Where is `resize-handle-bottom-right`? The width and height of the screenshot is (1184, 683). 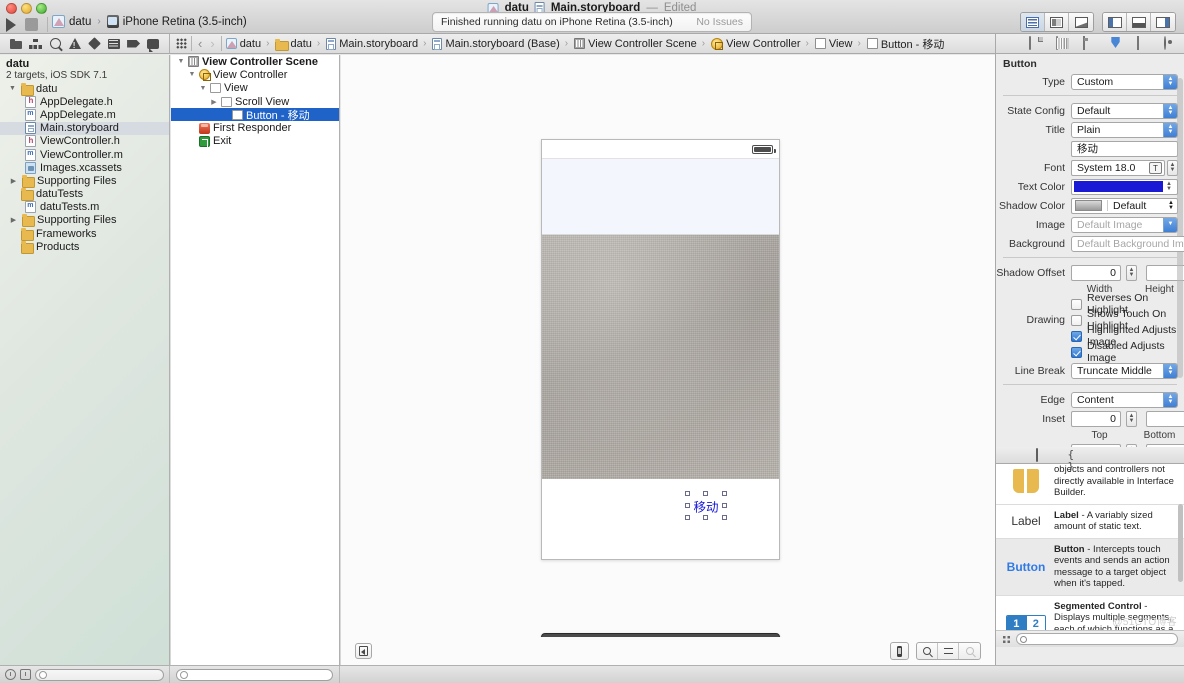
resize-handle-bottom-right is located at coordinates (724, 517).